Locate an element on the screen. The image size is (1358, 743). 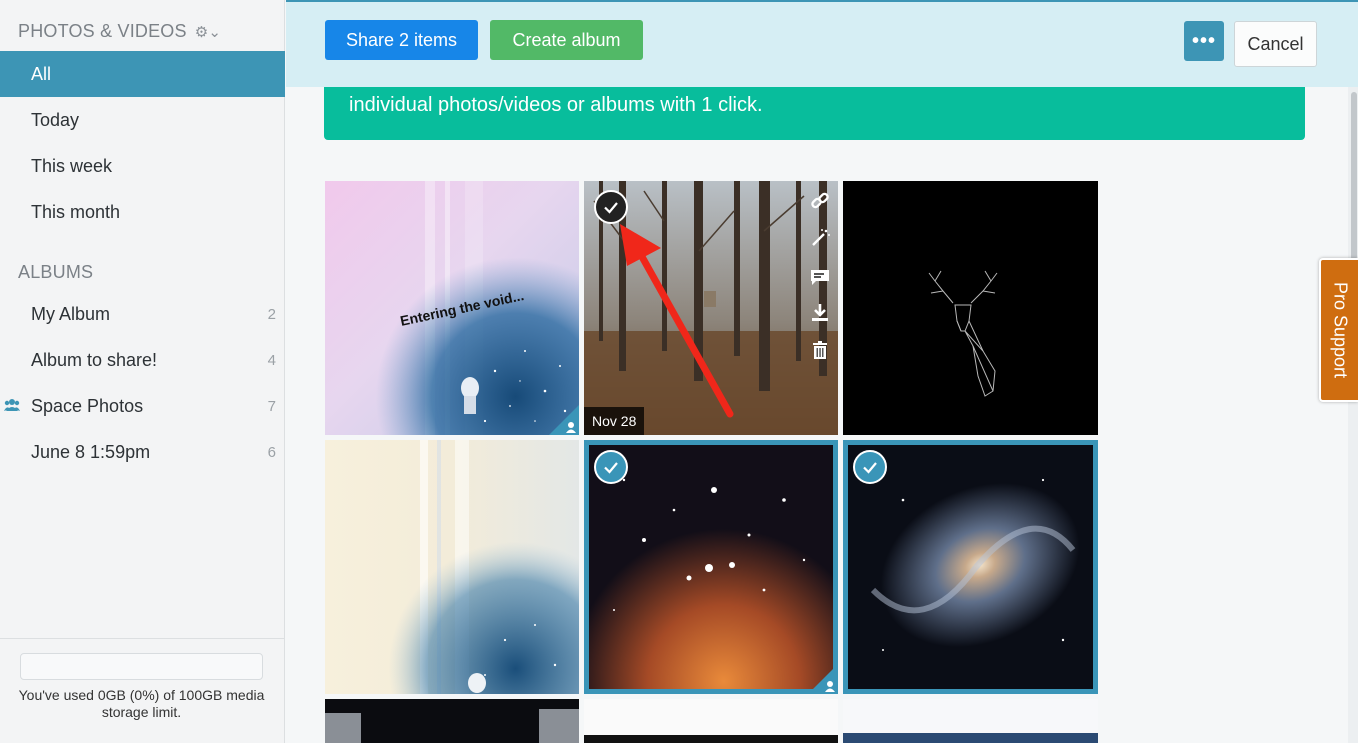
caption-icon is located at coordinates (820, 276).